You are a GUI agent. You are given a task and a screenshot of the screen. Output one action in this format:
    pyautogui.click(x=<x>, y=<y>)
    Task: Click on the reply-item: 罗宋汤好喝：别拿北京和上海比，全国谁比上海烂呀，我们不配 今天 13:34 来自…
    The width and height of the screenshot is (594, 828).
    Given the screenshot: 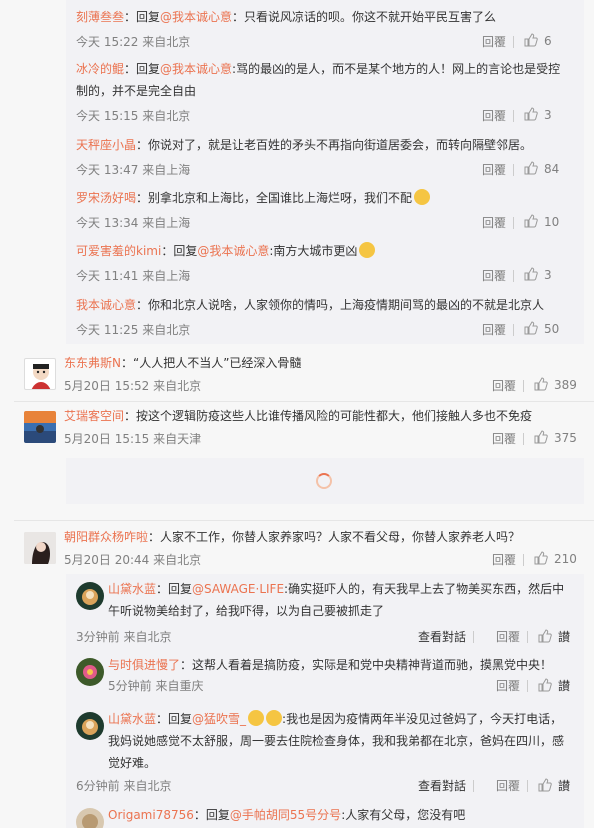 What is the action you would take?
    pyautogui.click(x=325, y=210)
    